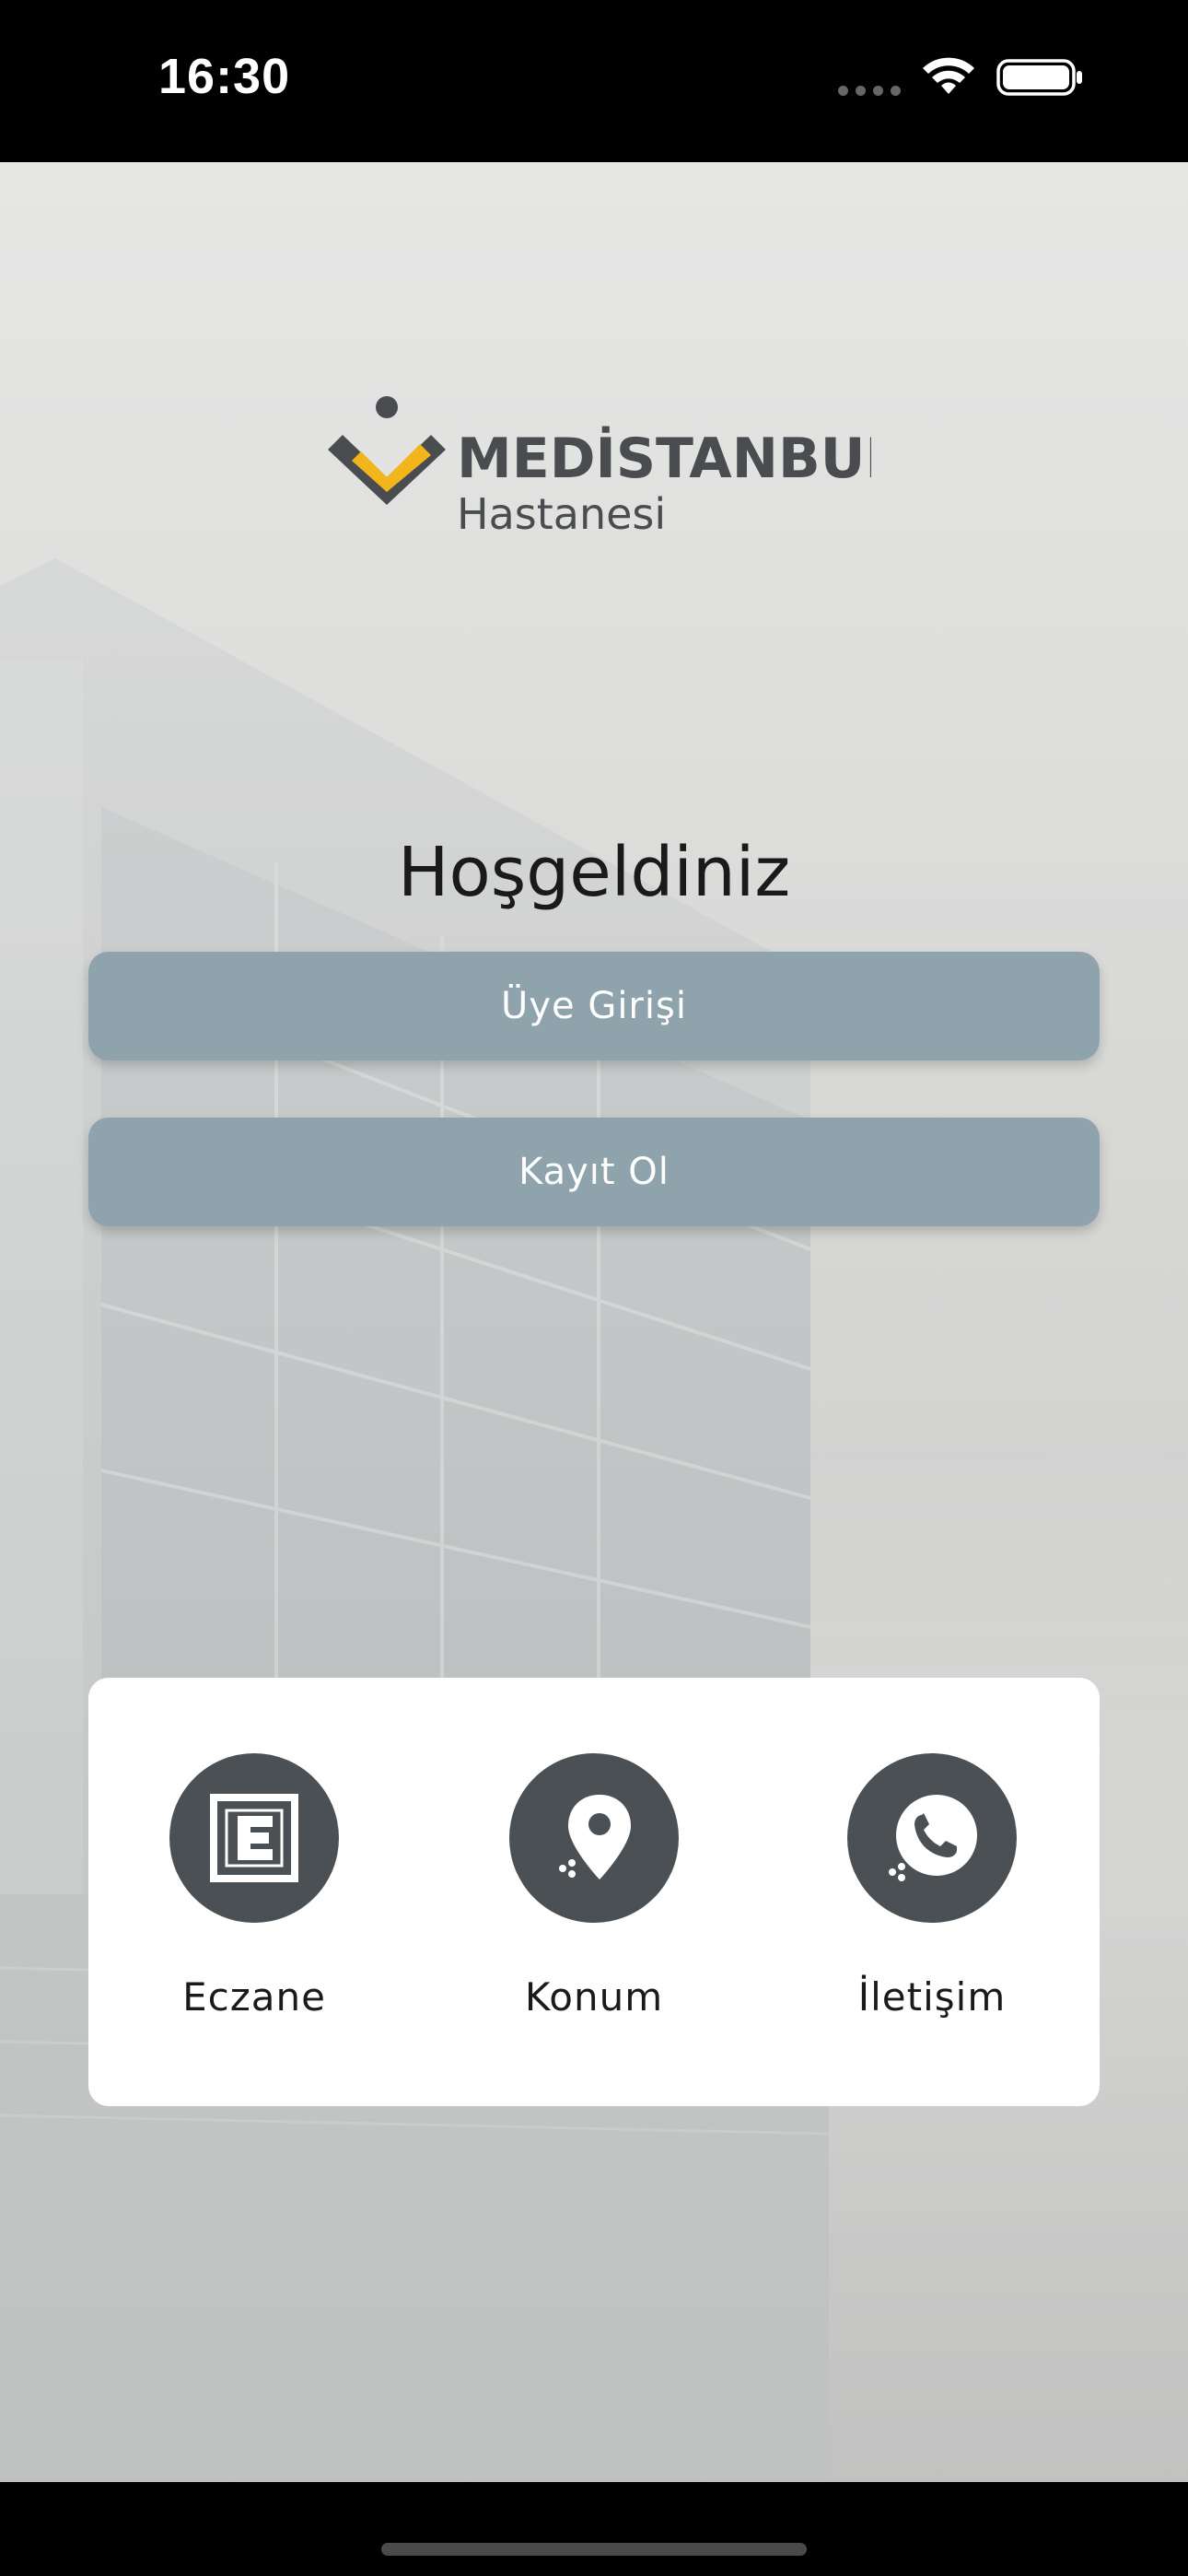 The height and width of the screenshot is (2576, 1188). I want to click on status-bar: 16:30, so click(594, 81).